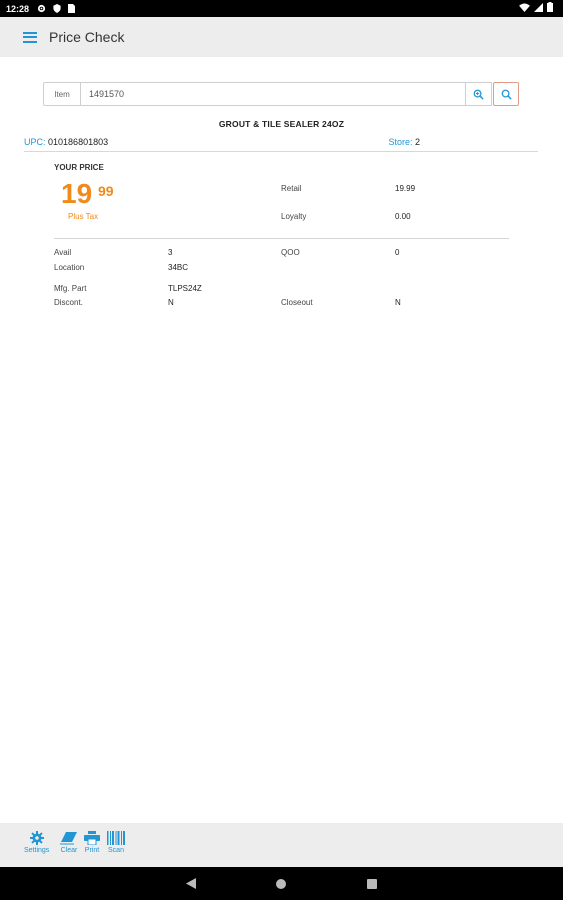 The height and width of the screenshot is (900, 563). I want to click on eraser-icon, so click(68, 838).